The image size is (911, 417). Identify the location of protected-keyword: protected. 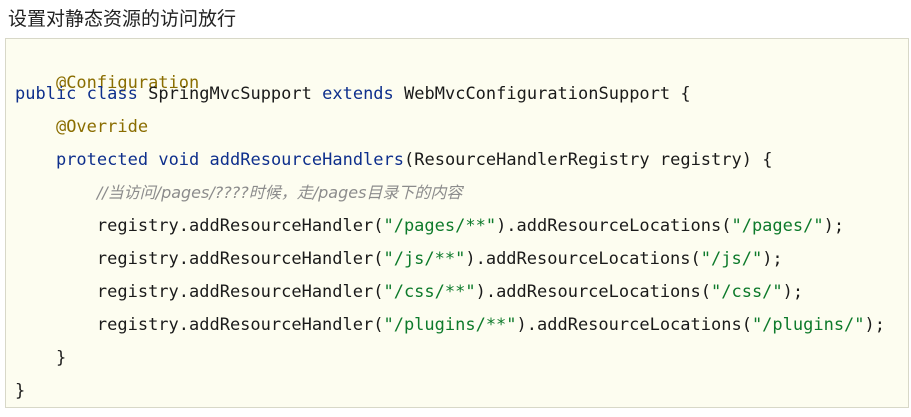
(102, 160).